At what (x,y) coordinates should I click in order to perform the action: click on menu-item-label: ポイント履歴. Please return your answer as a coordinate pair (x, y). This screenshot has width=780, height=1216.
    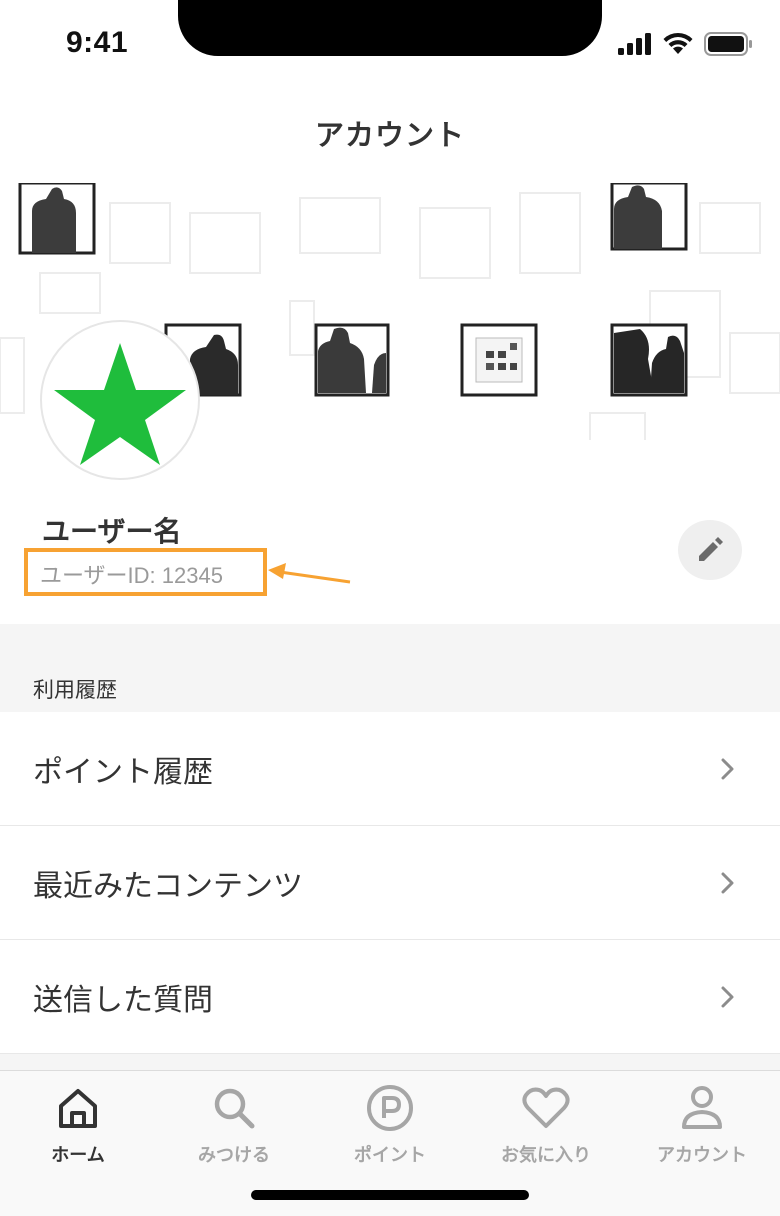
    Looking at the image, I should click on (123, 772).